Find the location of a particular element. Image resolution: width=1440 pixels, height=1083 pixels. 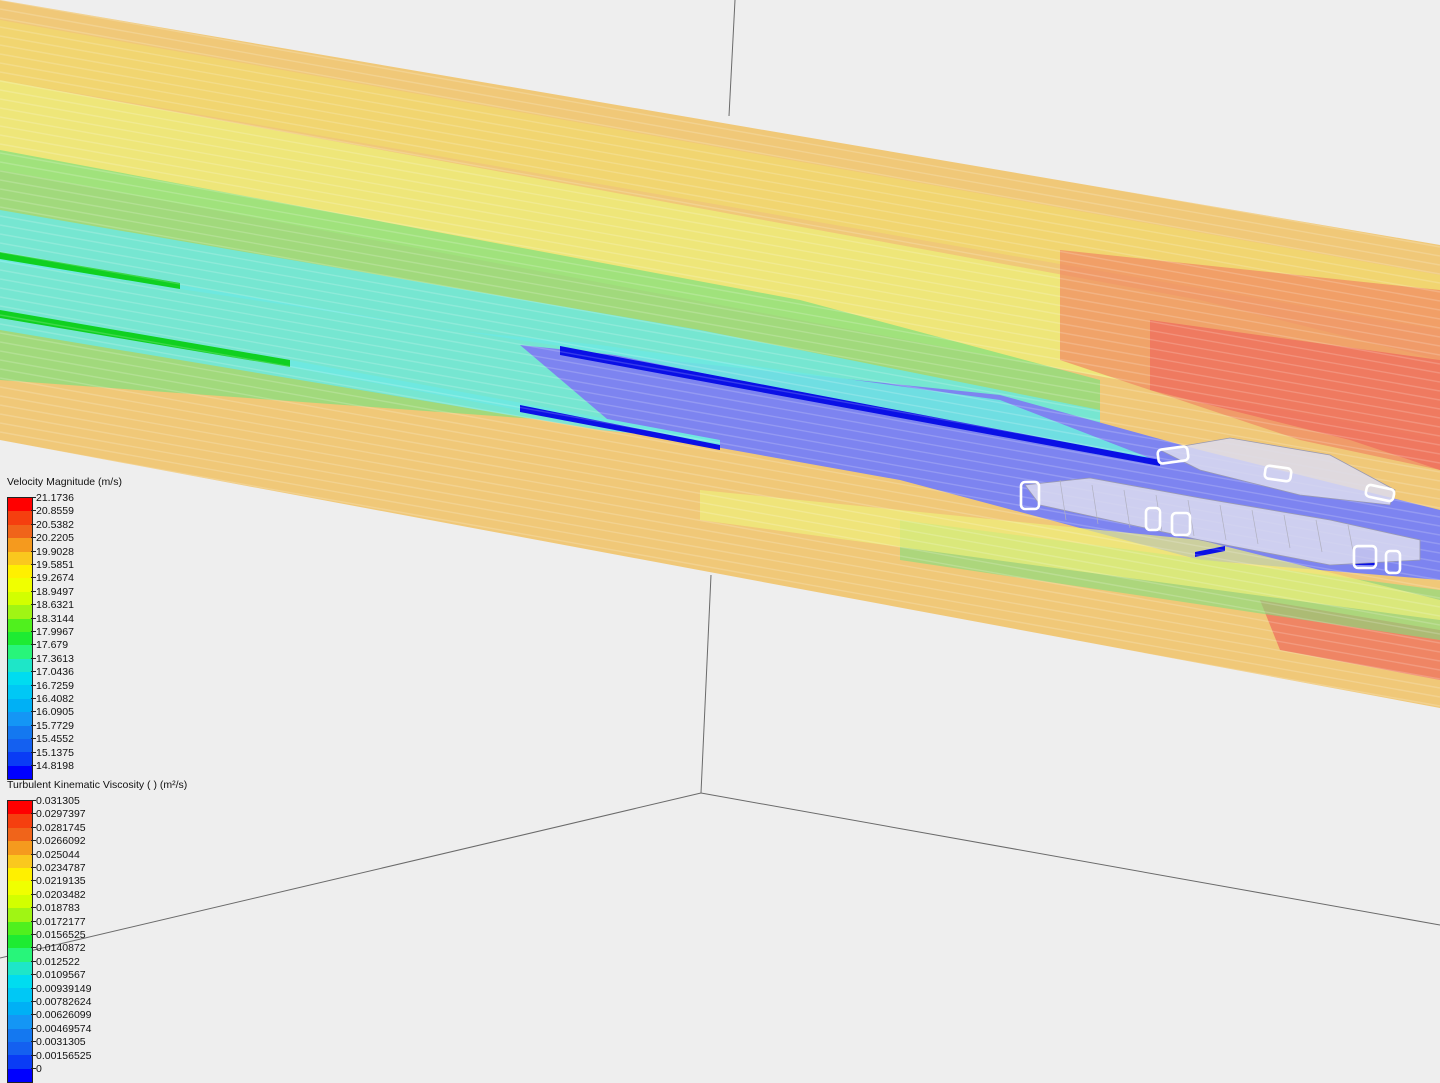

legend-value-label: 0.018783 is located at coordinates (58, 908).